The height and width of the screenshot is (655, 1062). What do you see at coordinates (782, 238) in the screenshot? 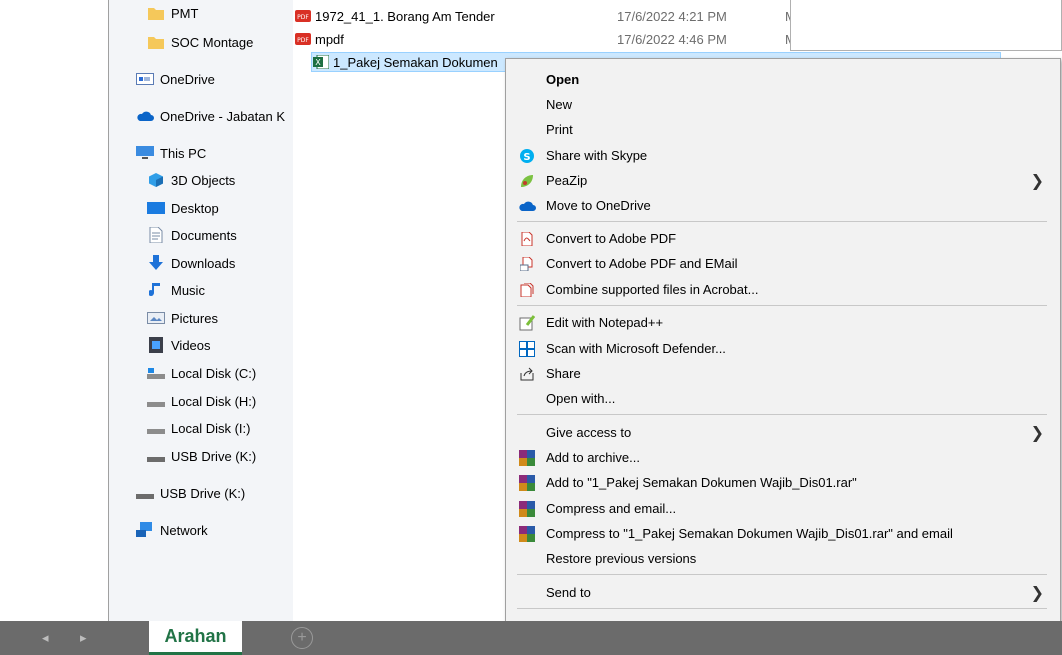
I see `menu-item-convert-adobe-pdf: Convert to Adobe PDF` at bounding box center [782, 238].